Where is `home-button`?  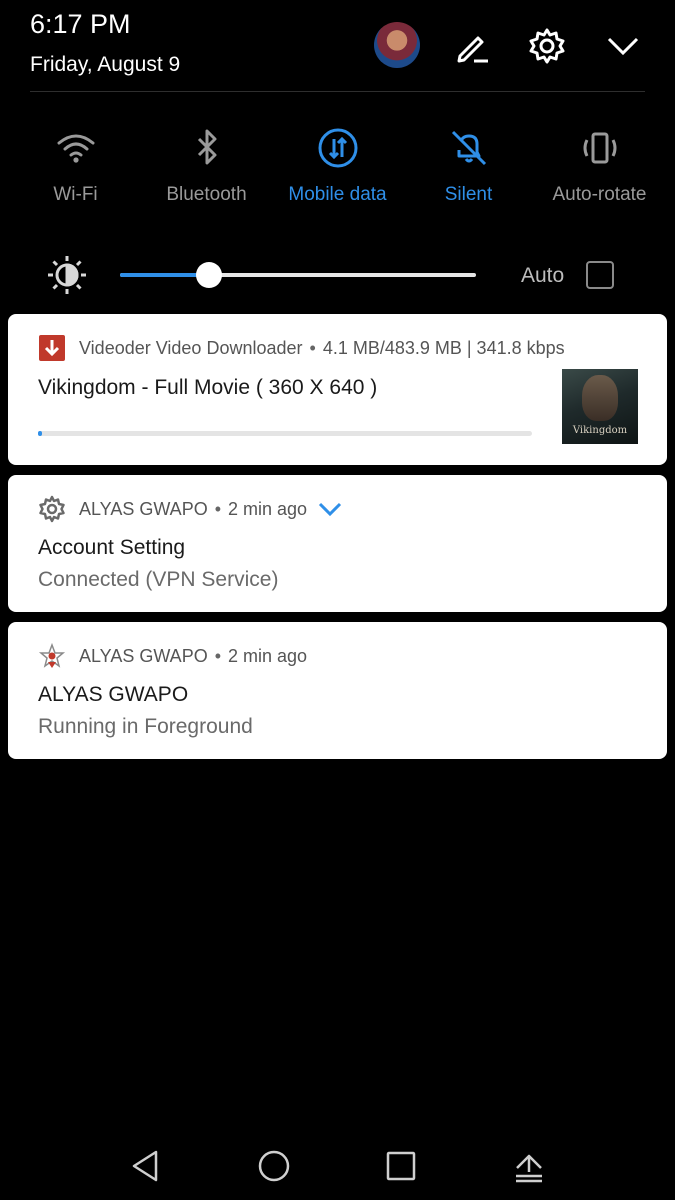
home-button is located at coordinates (274, 1166).